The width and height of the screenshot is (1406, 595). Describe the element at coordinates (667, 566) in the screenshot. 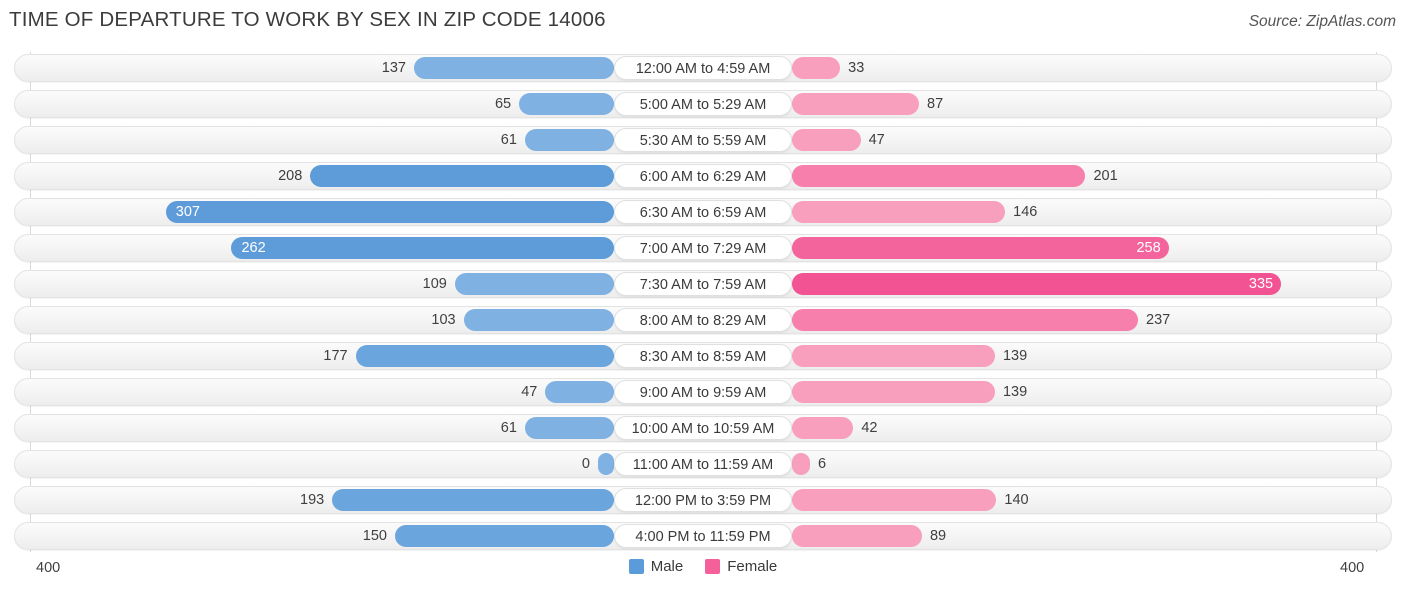

I see `legend-label-male: Male` at that location.